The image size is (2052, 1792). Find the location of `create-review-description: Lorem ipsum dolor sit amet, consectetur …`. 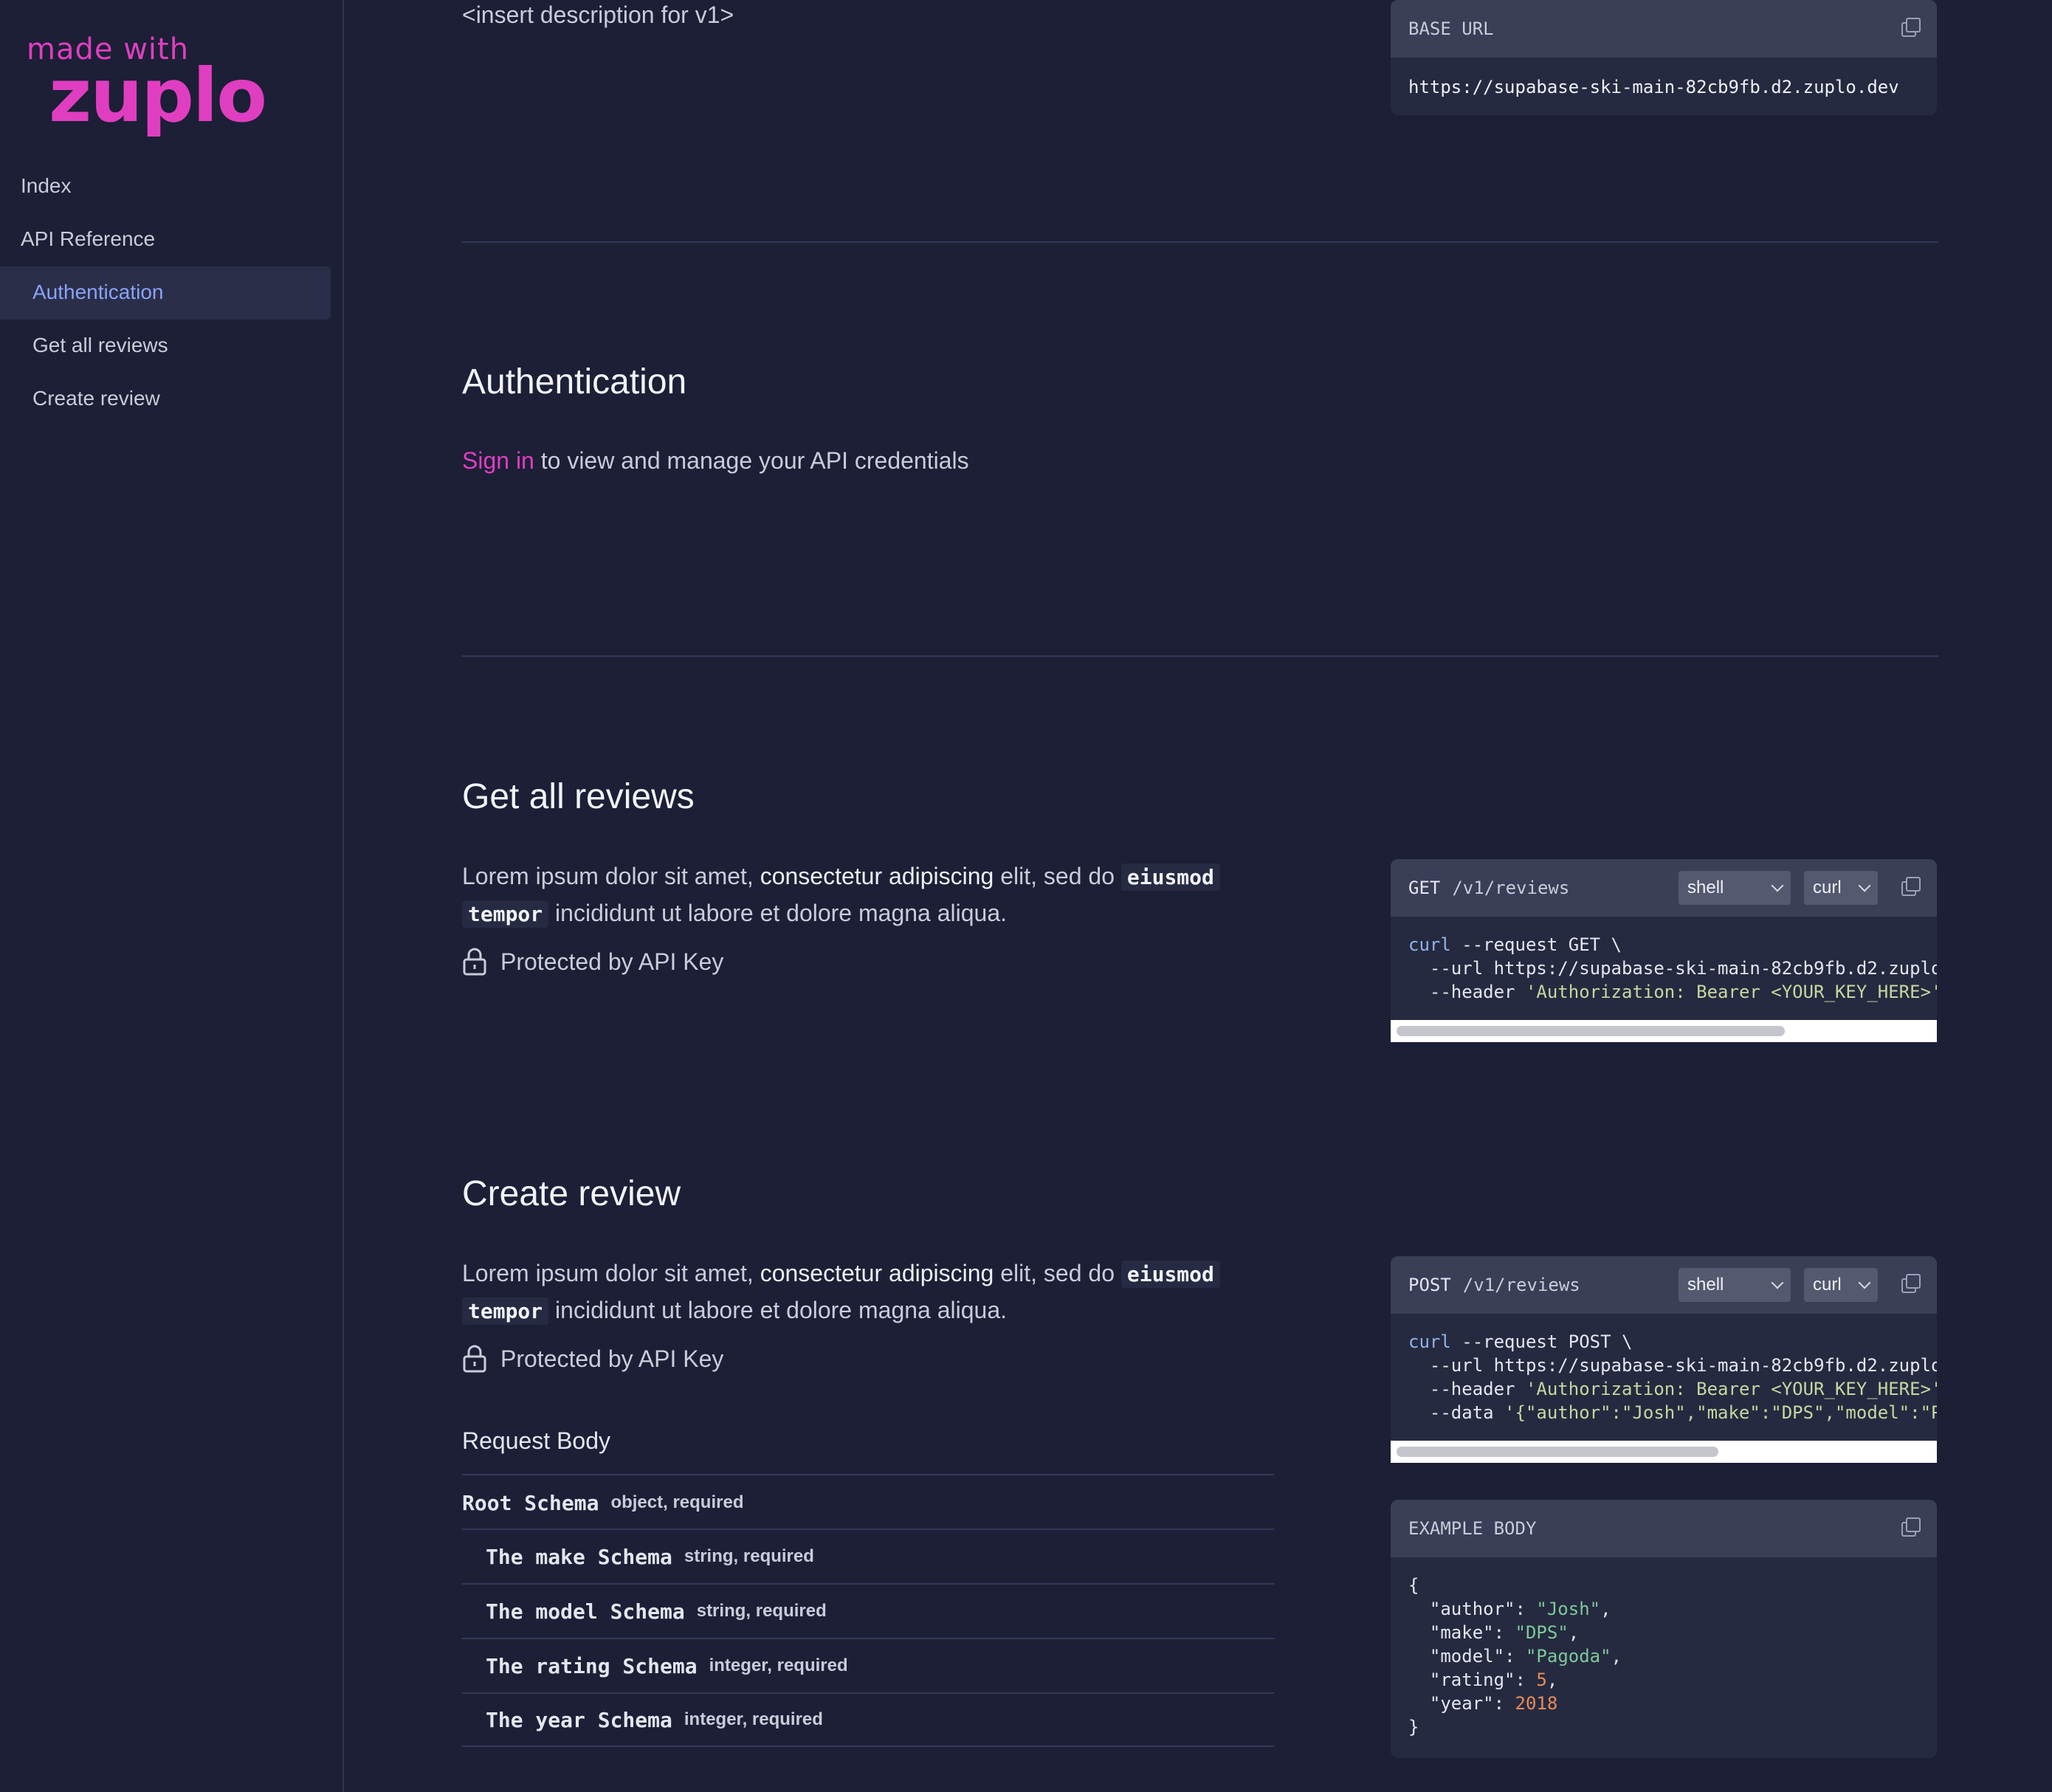

create-review-description: Lorem ipsum dolor sit amet, consectetur … is located at coordinates (846, 1292).